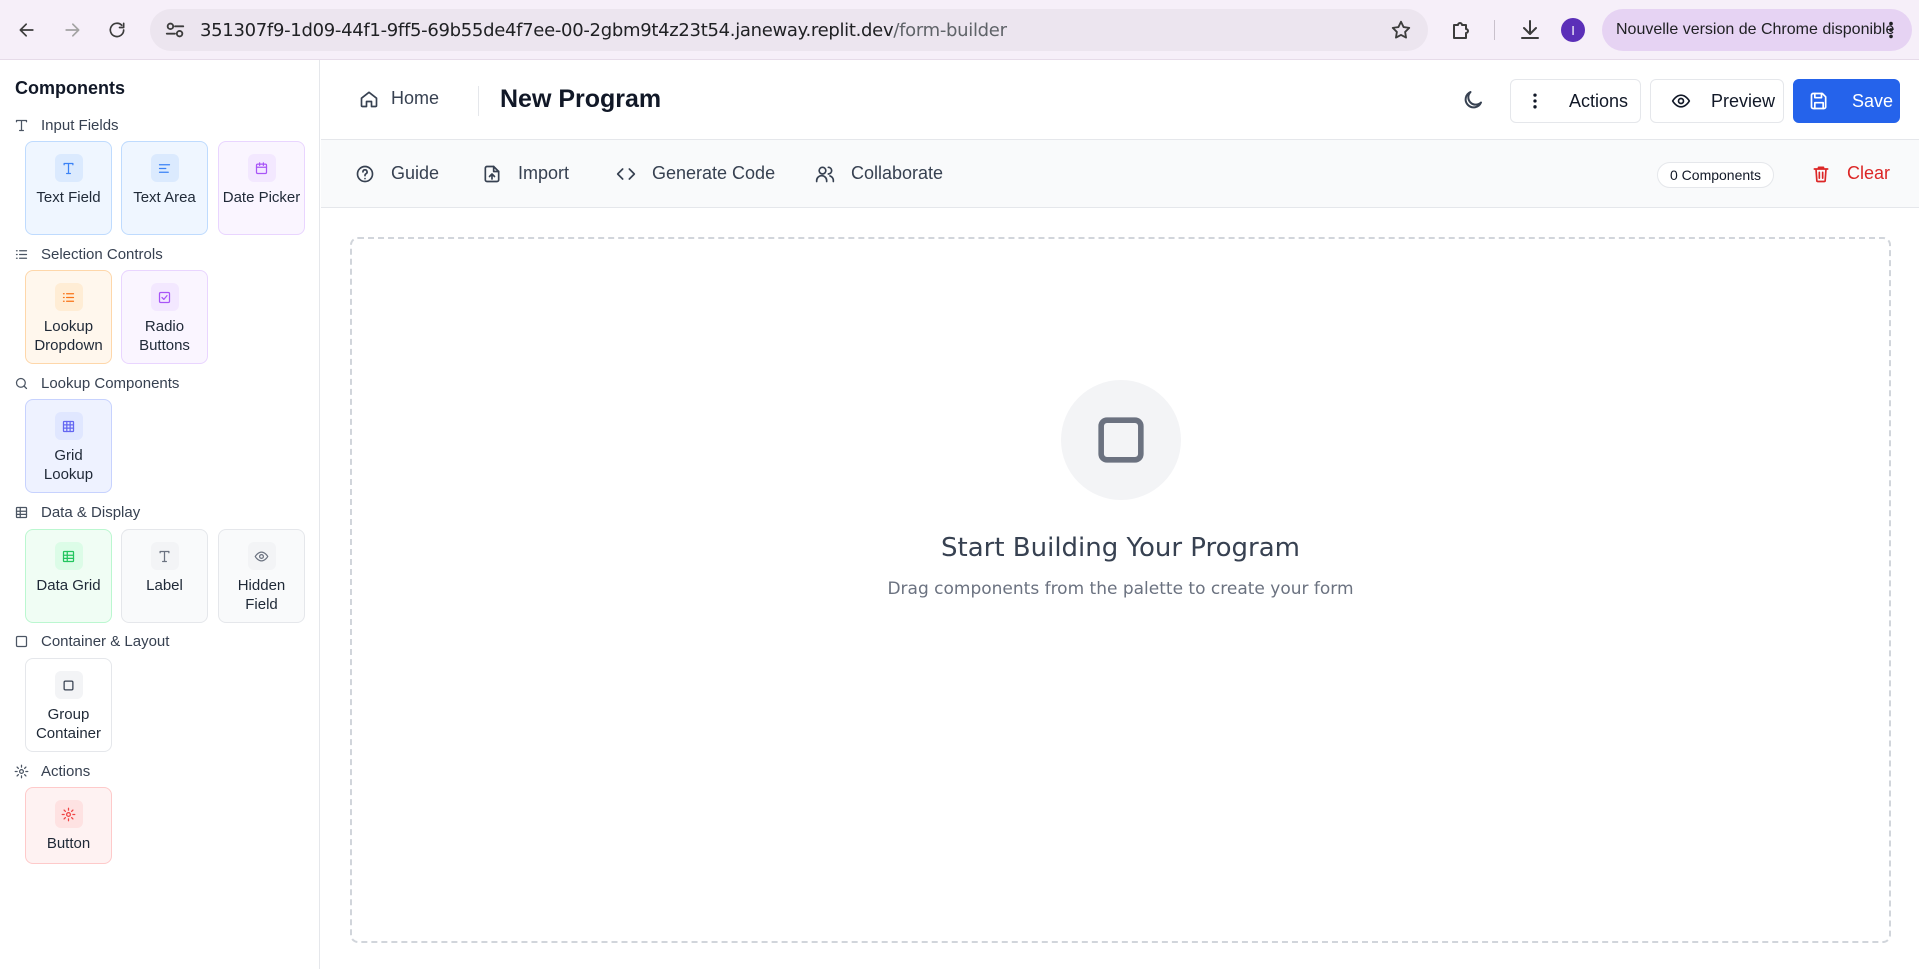 The height and width of the screenshot is (969, 1919). I want to click on align-left-icon, so click(164, 168).